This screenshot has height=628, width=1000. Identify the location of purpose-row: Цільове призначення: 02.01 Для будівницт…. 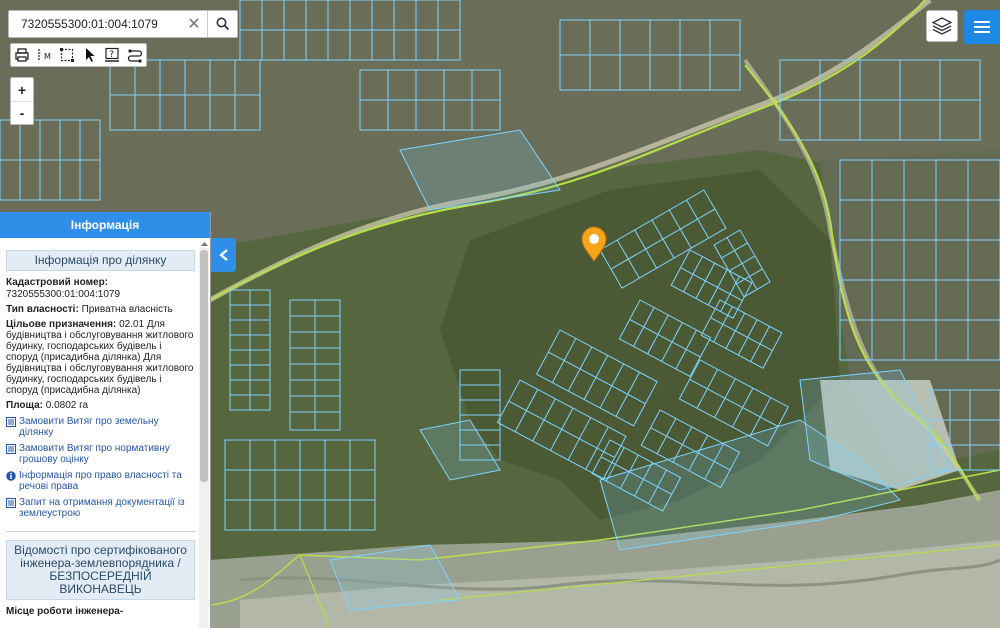
(100, 357).